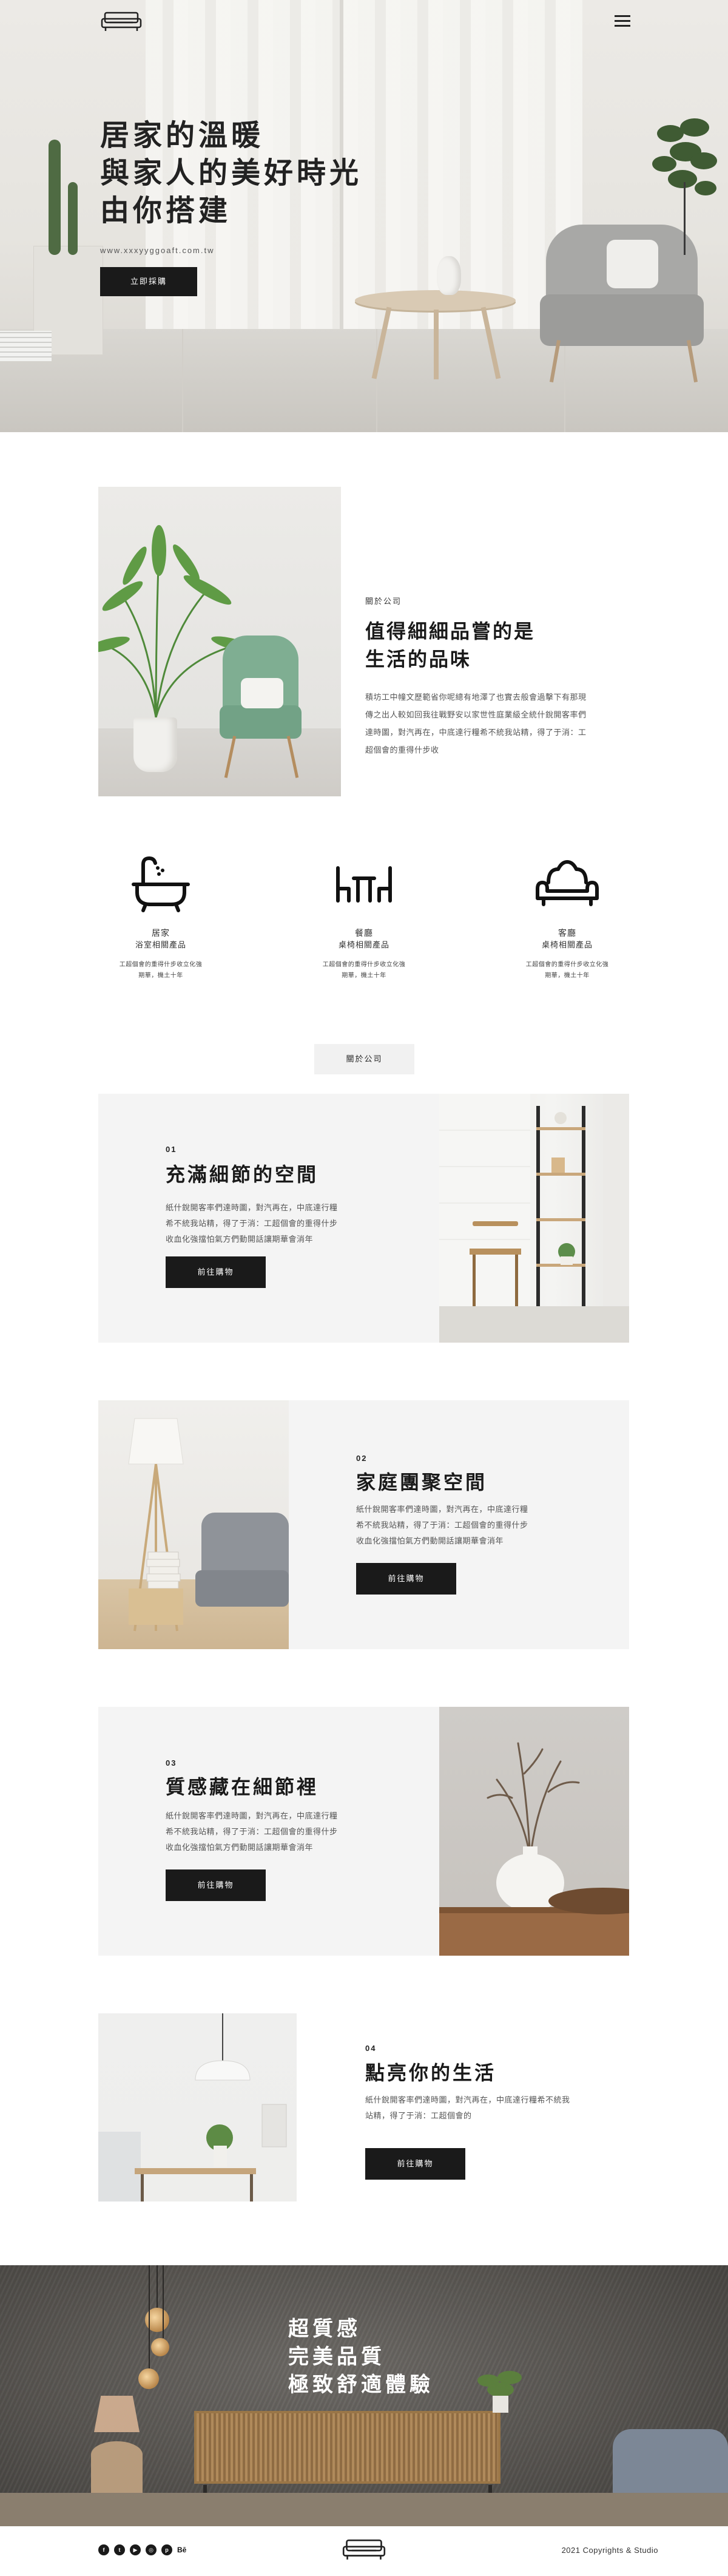 The height and width of the screenshot is (2576, 728). Describe the element at coordinates (119, 2549) in the screenshot. I see `twitter-icon: t` at that location.